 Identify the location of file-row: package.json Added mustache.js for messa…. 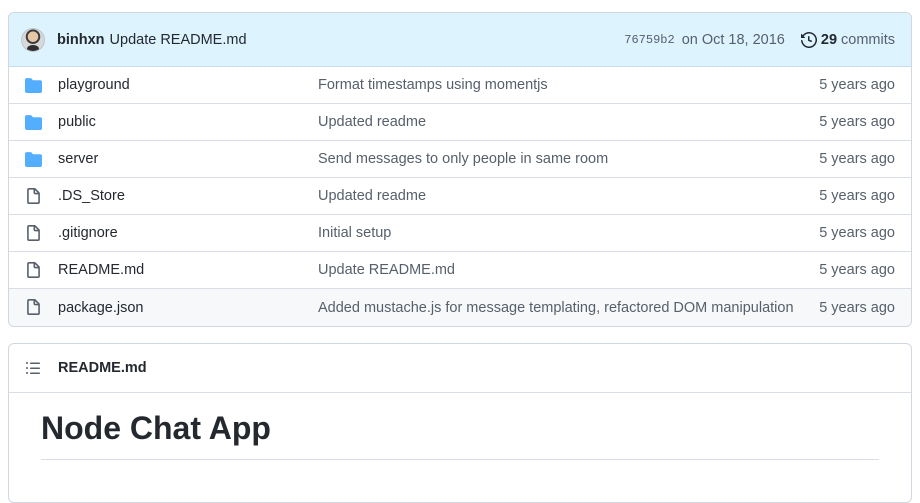
(460, 307).